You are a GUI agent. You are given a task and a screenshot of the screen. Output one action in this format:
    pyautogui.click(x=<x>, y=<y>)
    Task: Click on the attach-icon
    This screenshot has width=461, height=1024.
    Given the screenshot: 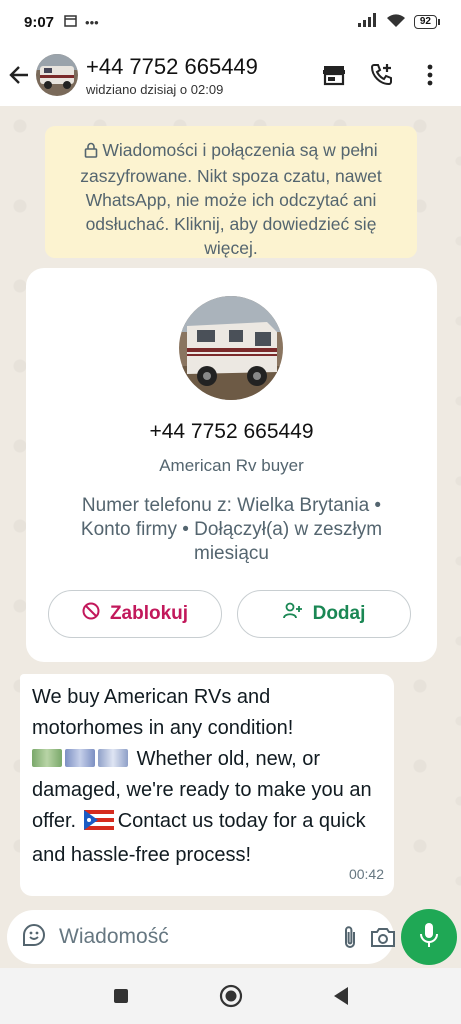 What is the action you would take?
    pyautogui.click(x=350, y=937)
    